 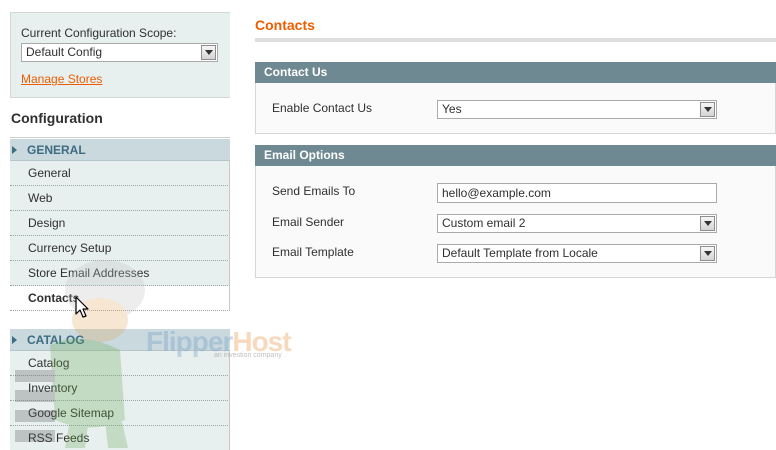 I want to click on fieldset-header-contact-us: Contact Us, so click(x=515, y=72).